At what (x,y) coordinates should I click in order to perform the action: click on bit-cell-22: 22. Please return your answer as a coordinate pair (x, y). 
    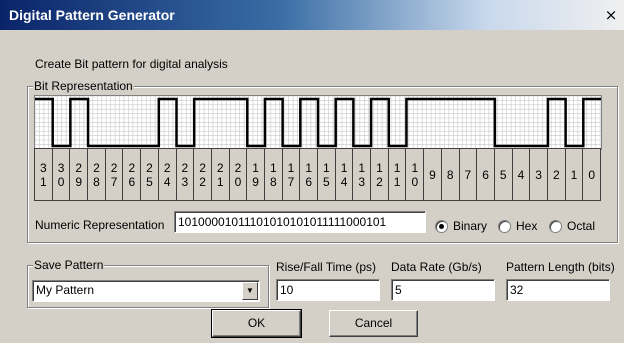
    Looking at the image, I should click on (202, 174).